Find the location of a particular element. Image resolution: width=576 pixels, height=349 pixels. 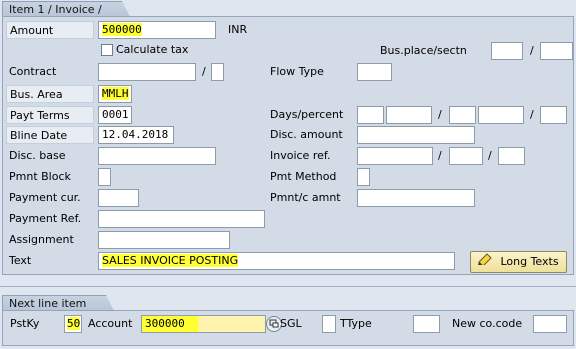

text-field: SALES INVOICE POSTING is located at coordinates (276, 261).